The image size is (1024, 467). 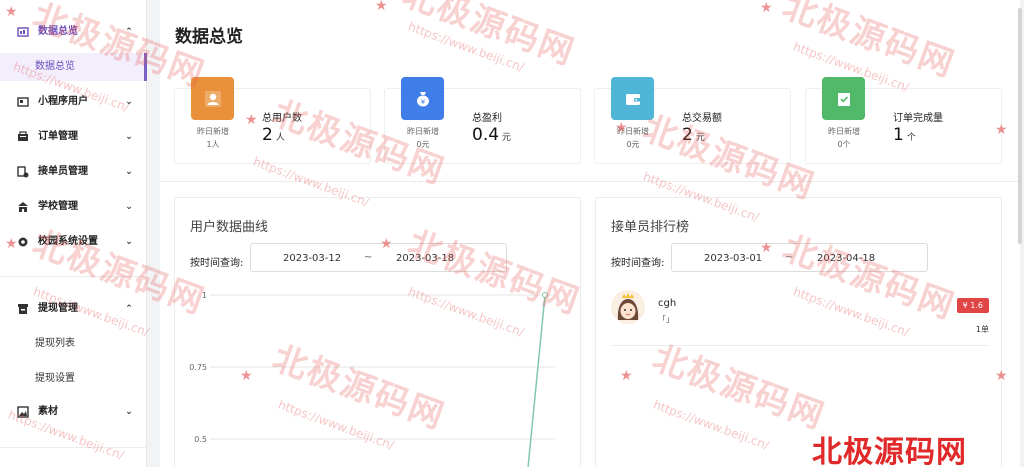 I want to click on chart-y-tick-label: 0.75, so click(x=198, y=367).